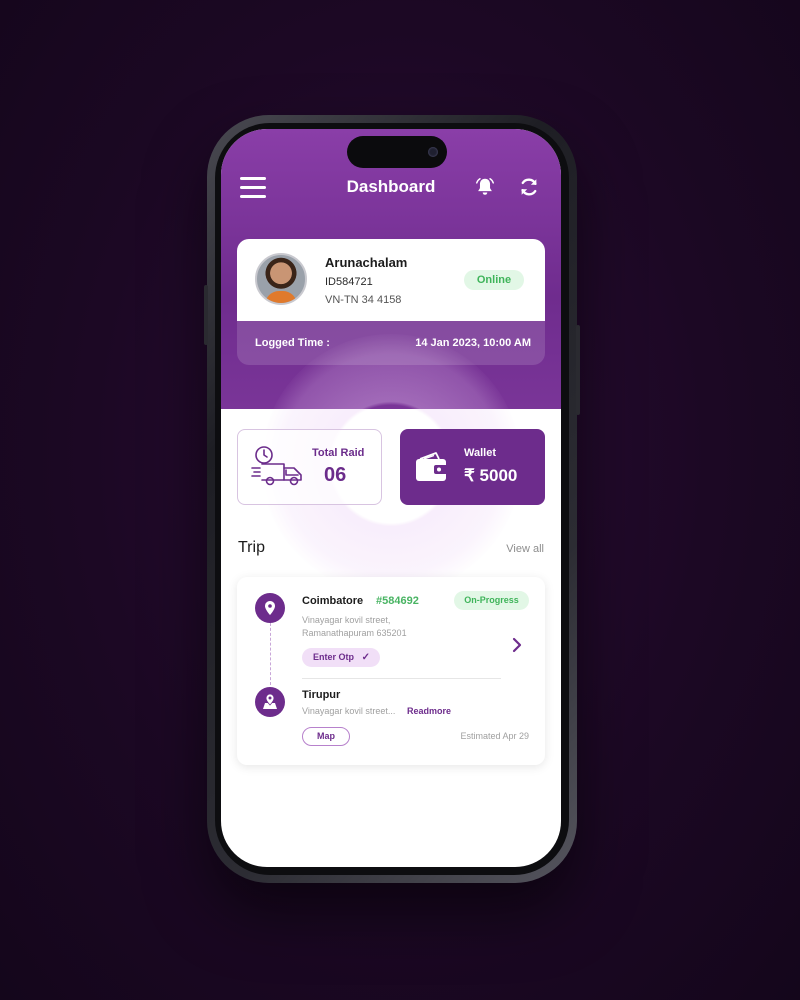 Image resolution: width=800 pixels, height=1000 pixels. I want to click on map-button: Map, so click(326, 736).